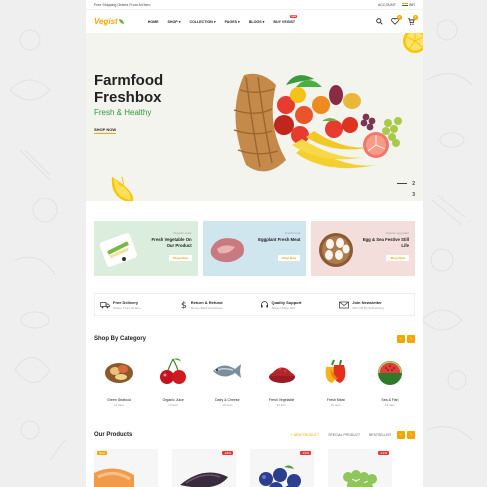 The height and width of the screenshot is (487, 487). I want to click on dollar-icon: $, so click(184, 305).